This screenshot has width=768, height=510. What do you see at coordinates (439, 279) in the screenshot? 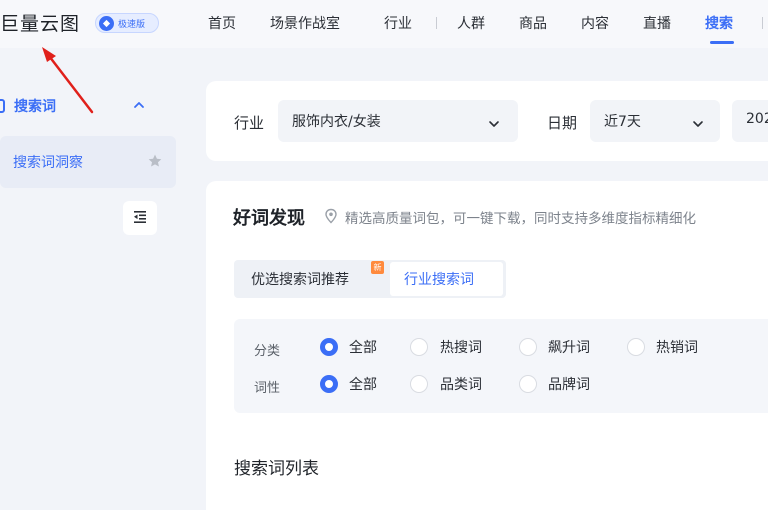
I see `tab-industry-words: 行业搜索词` at bounding box center [439, 279].